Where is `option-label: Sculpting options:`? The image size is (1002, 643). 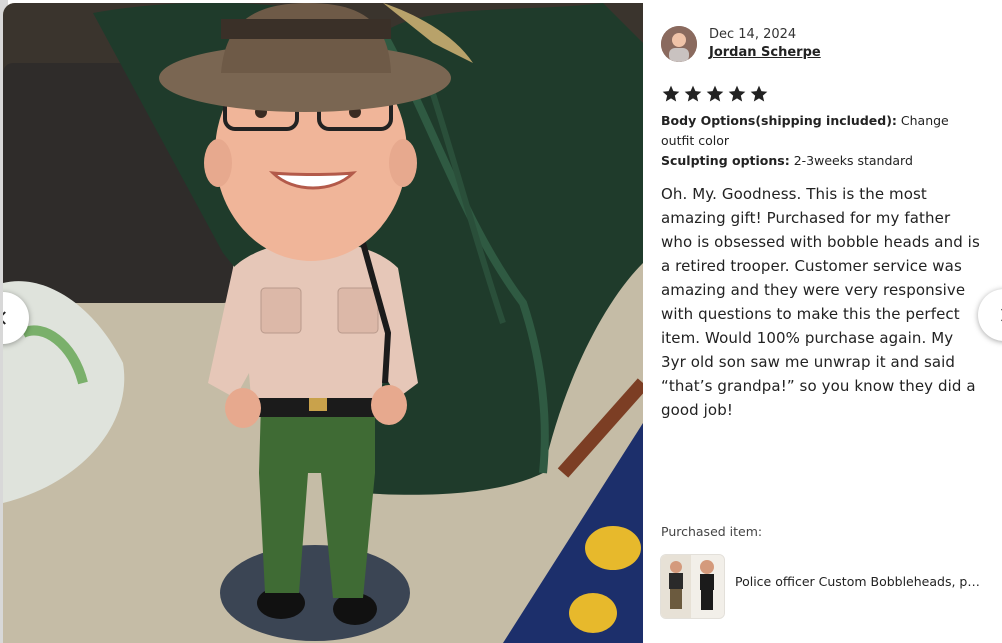 option-label: Sculpting options: is located at coordinates (725, 160).